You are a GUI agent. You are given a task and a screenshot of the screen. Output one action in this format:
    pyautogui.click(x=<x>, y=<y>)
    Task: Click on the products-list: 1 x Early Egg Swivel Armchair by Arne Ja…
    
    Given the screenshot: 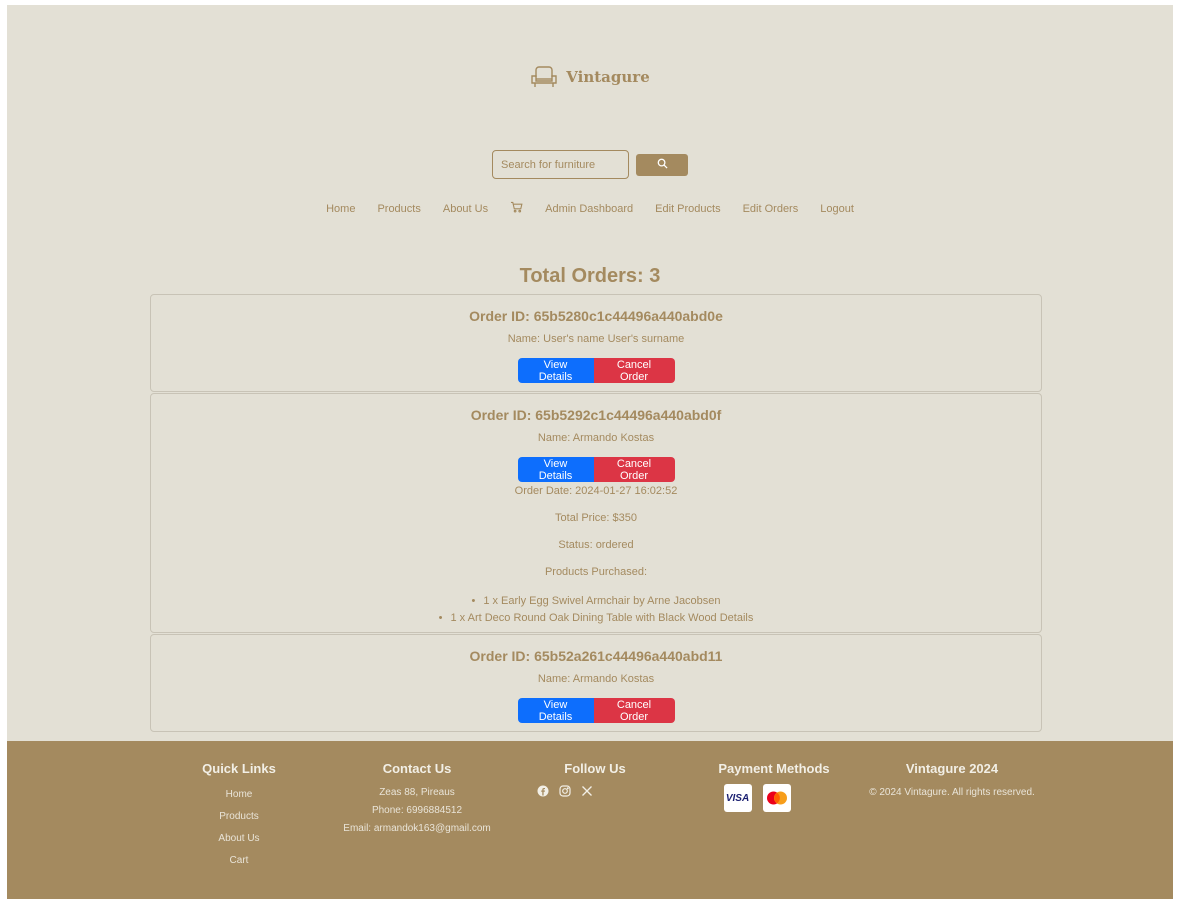 What is the action you would take?
    pyautogui.click(x=596, y=616)
    